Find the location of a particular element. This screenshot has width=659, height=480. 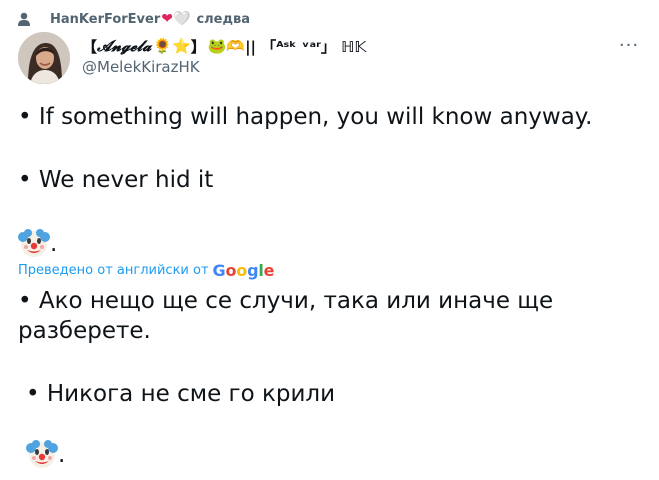

name-tail: || 「ᴬˢᵏ ᵛᵃʳ」 ℍ𝕂 is located at coordinates (306, 46).